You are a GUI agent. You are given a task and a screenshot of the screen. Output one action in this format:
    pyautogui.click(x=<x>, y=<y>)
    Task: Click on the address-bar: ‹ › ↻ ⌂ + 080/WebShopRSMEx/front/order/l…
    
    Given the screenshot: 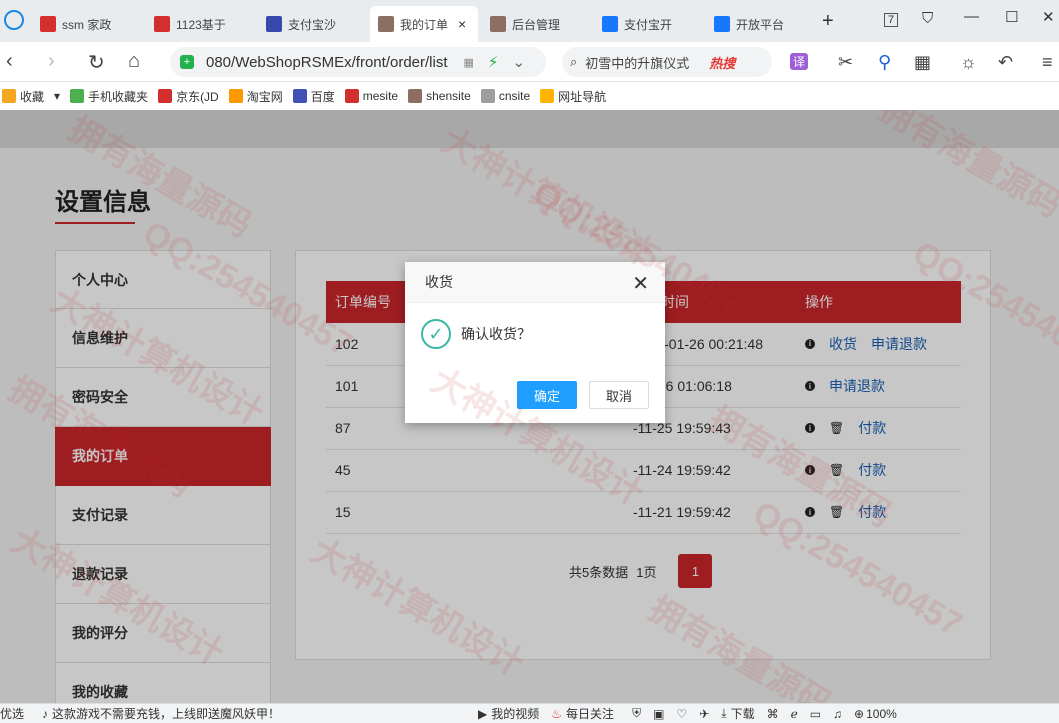 What is the action you would take?
    pyautogui.click(x=529, y=62)
    